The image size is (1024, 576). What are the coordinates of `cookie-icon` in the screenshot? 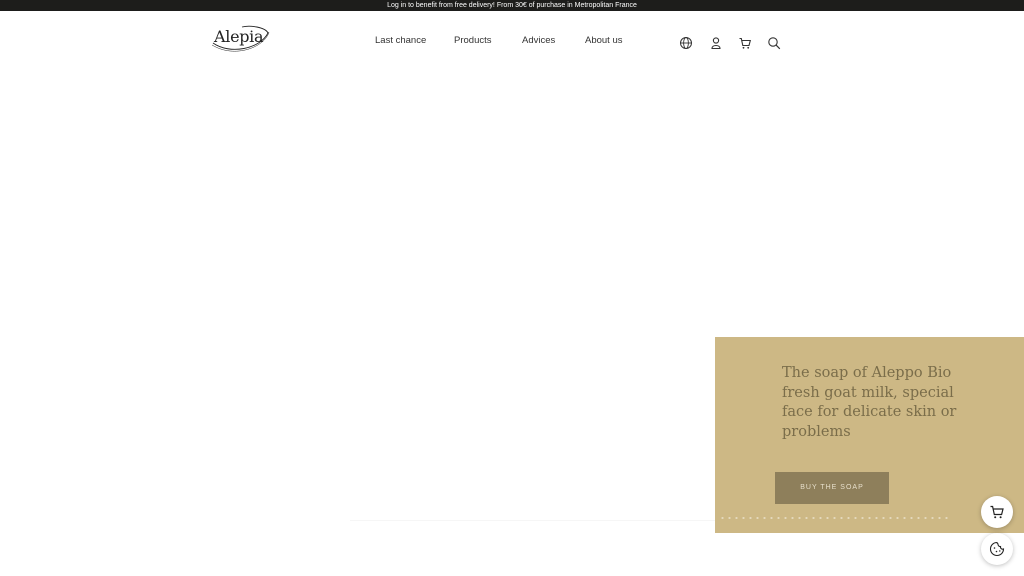 It's located at (997, 549).